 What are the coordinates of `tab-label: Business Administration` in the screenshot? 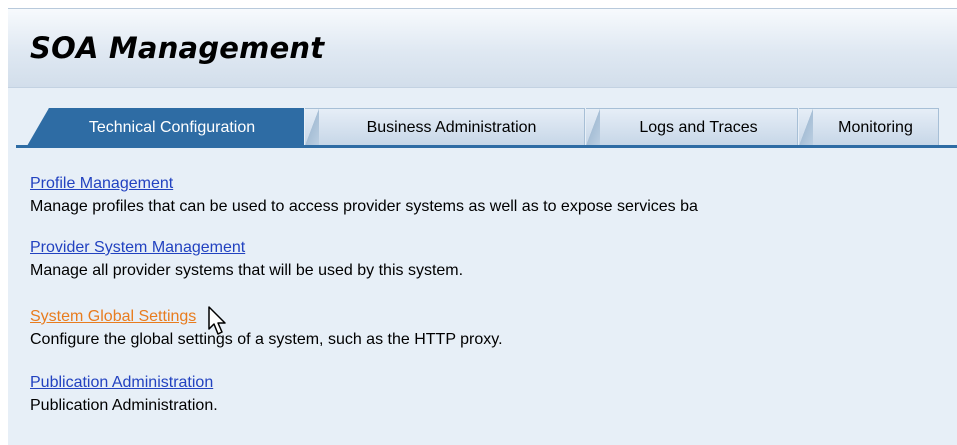 It's located at (451, 127).